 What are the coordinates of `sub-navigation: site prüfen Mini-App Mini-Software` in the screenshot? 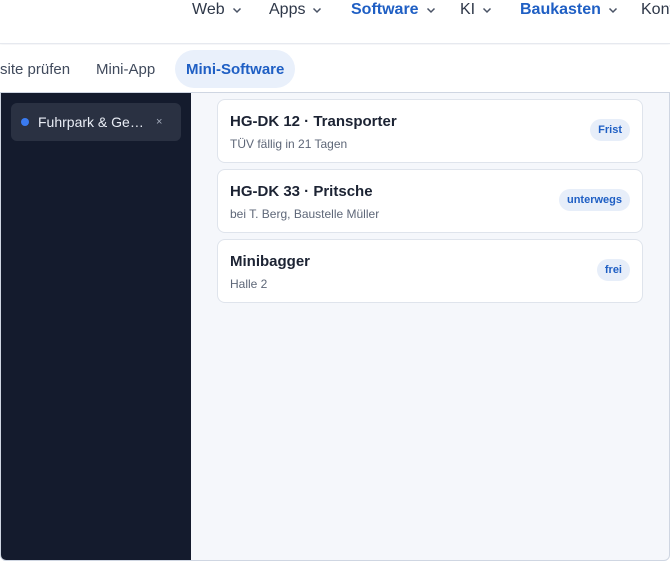 It's located at (335, 69).